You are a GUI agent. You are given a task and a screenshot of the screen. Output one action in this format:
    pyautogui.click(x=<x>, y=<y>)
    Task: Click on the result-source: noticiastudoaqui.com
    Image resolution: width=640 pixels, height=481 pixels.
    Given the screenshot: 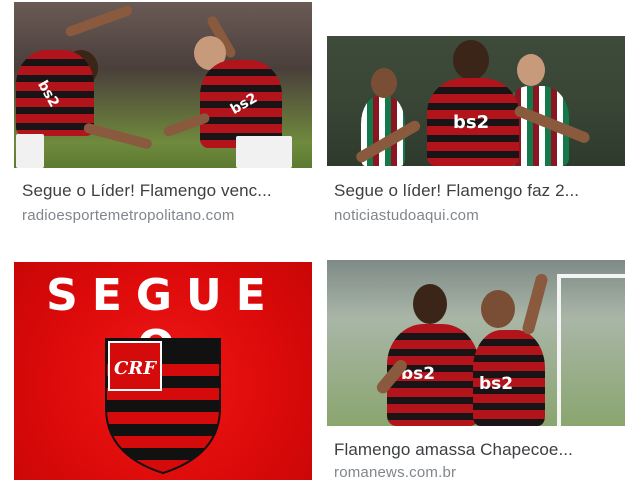 What is the action you would take?
    pyautogui.click(x=482, y=215)
    